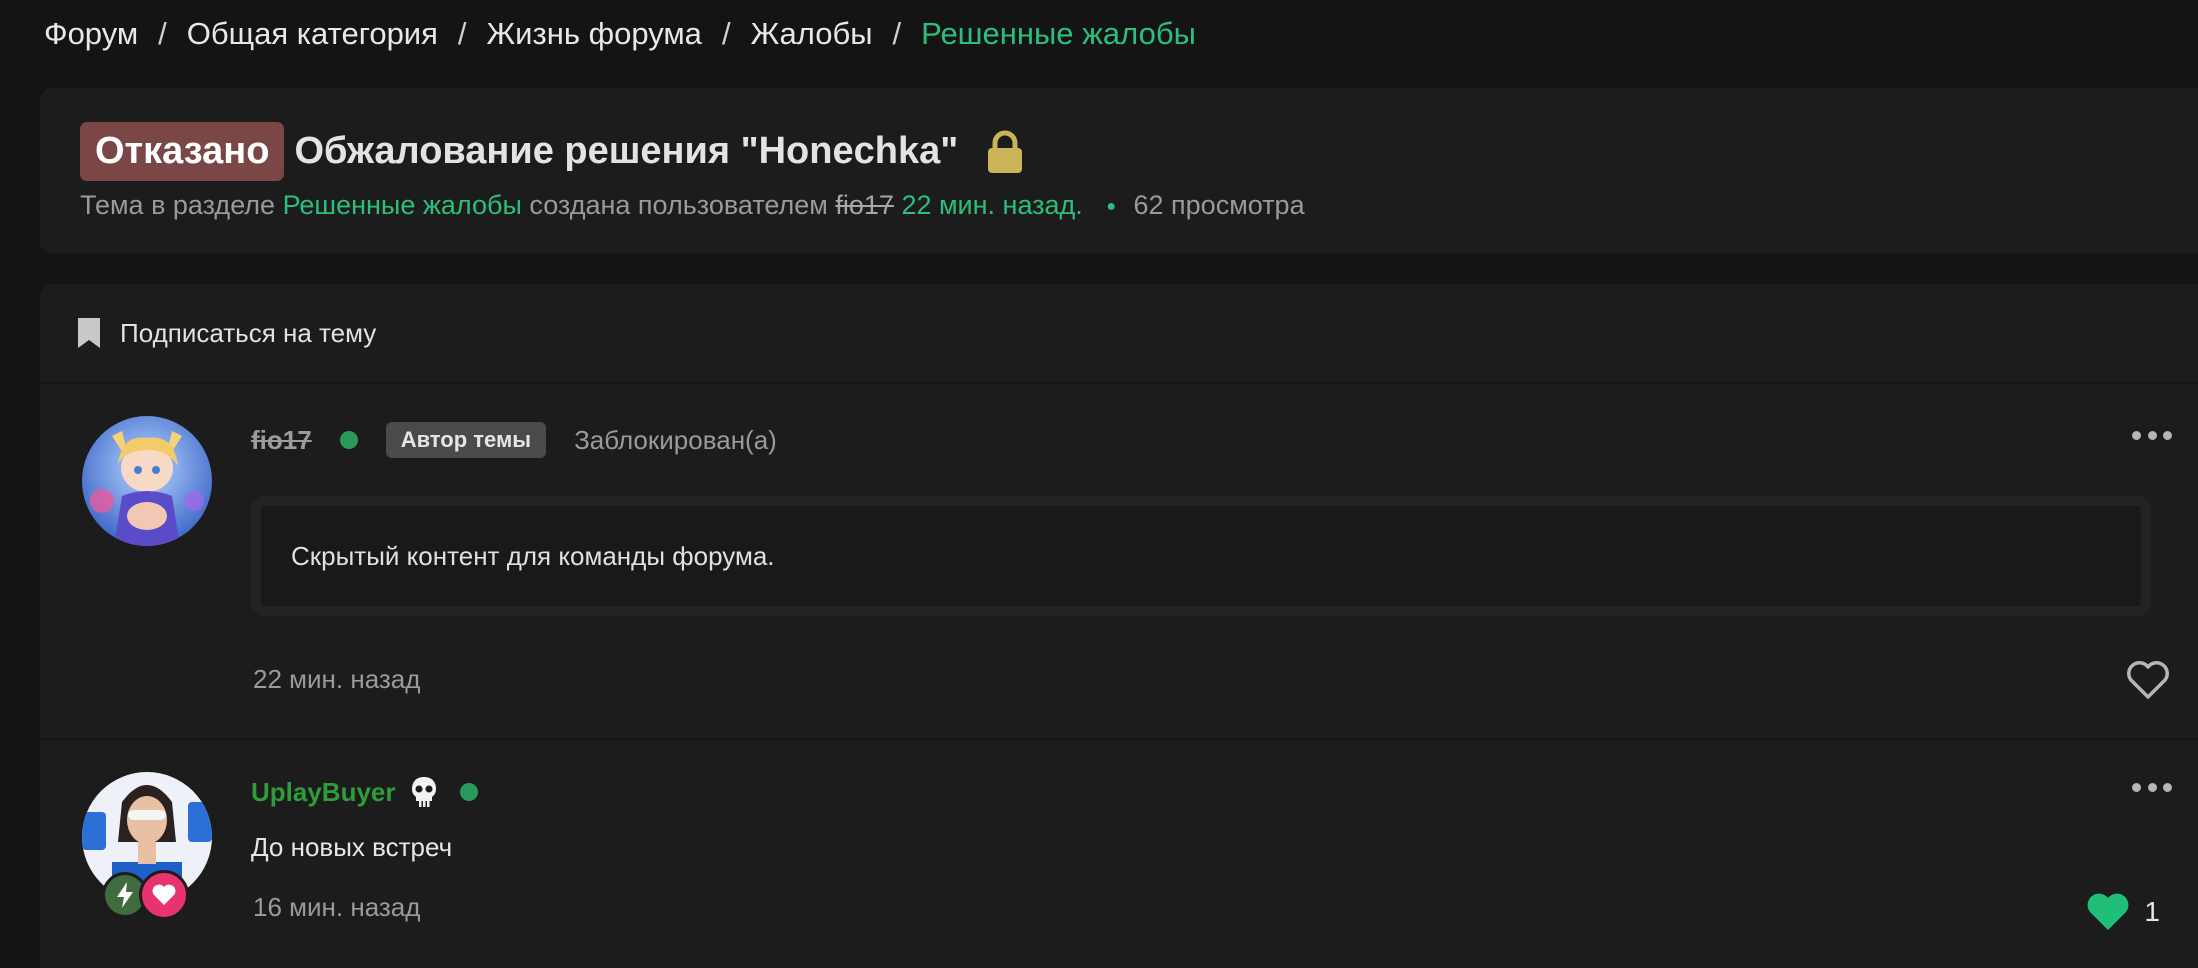  I want to click on user-status: Заблокирован(а), so click(675, 439).